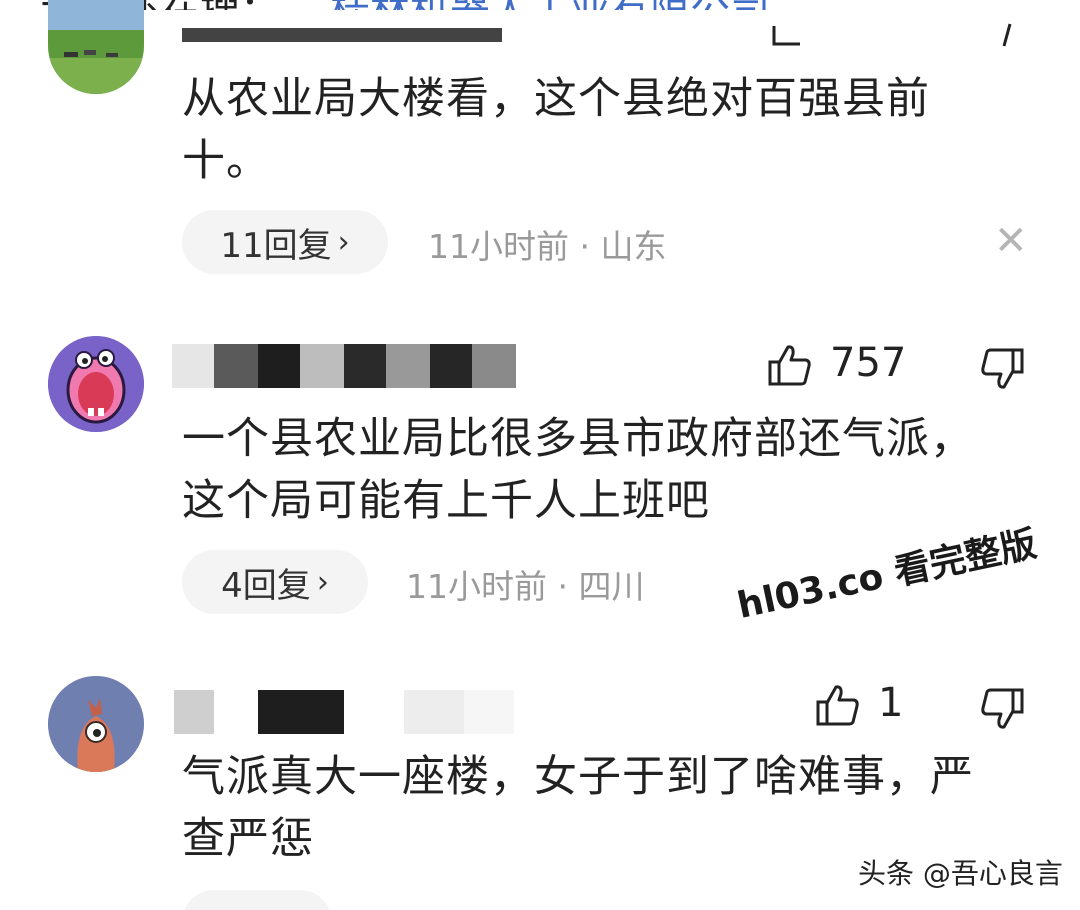 This screenshot has height=910, width=1080. I want to click on comment-location: 山东, so click(633, 246).